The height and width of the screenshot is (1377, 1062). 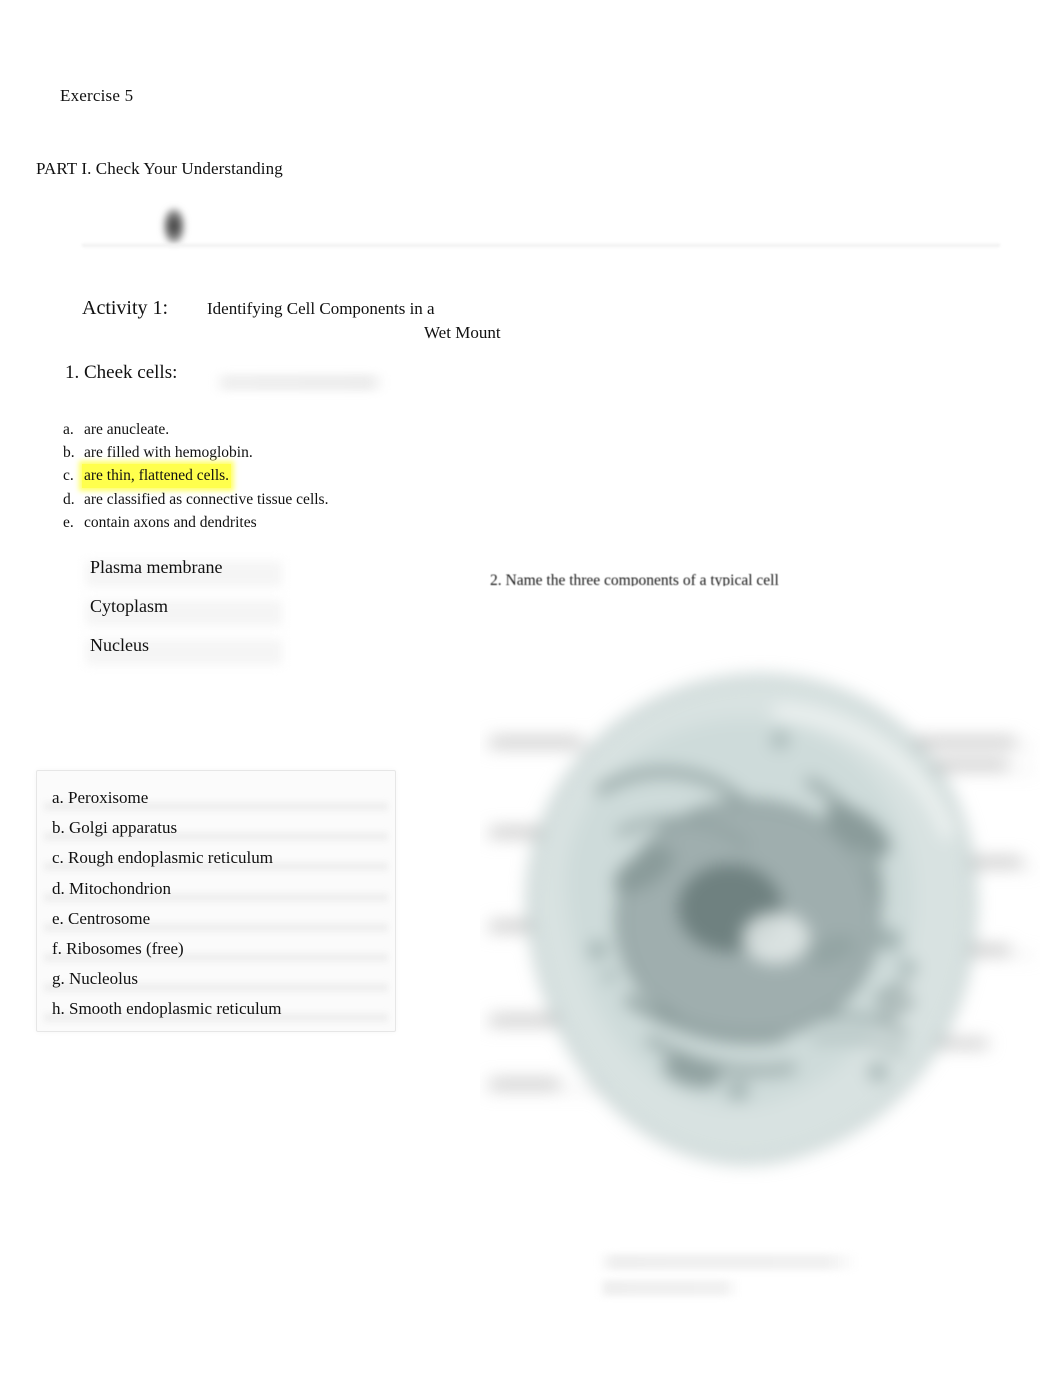 What do you see at coordinates (541, 245) in the screenshot?
I see `horizontal-rule` at bounding box center [541, 245].